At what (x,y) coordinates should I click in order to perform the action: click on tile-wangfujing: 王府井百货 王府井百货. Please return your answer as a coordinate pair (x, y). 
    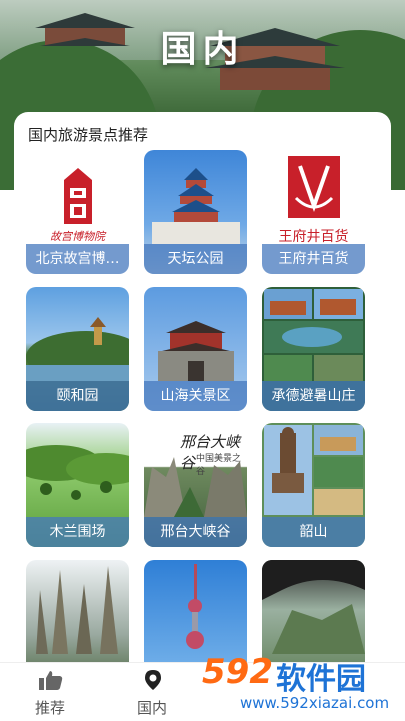
    Looking at the image, I should click on (313, 212).